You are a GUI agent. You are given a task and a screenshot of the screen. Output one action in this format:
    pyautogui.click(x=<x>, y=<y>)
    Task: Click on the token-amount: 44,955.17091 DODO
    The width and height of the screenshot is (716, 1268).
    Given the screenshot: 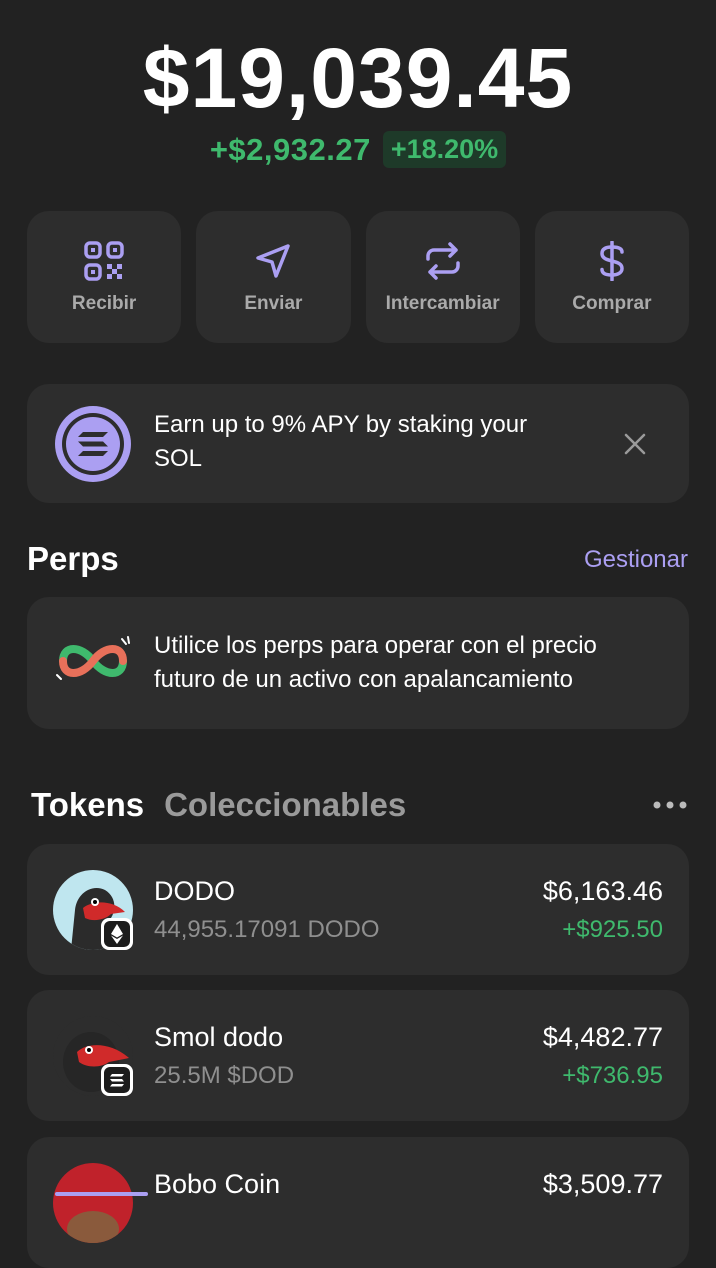 What is the action you would take?
    pyautogui.click(x=267, y=929)
    